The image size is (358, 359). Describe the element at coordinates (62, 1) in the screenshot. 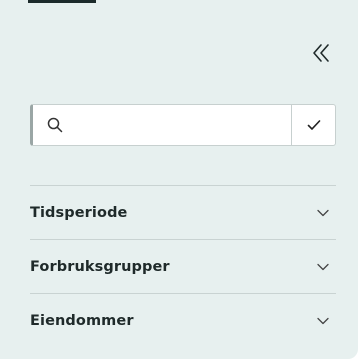

I see `active-tab-indicator` at that location.